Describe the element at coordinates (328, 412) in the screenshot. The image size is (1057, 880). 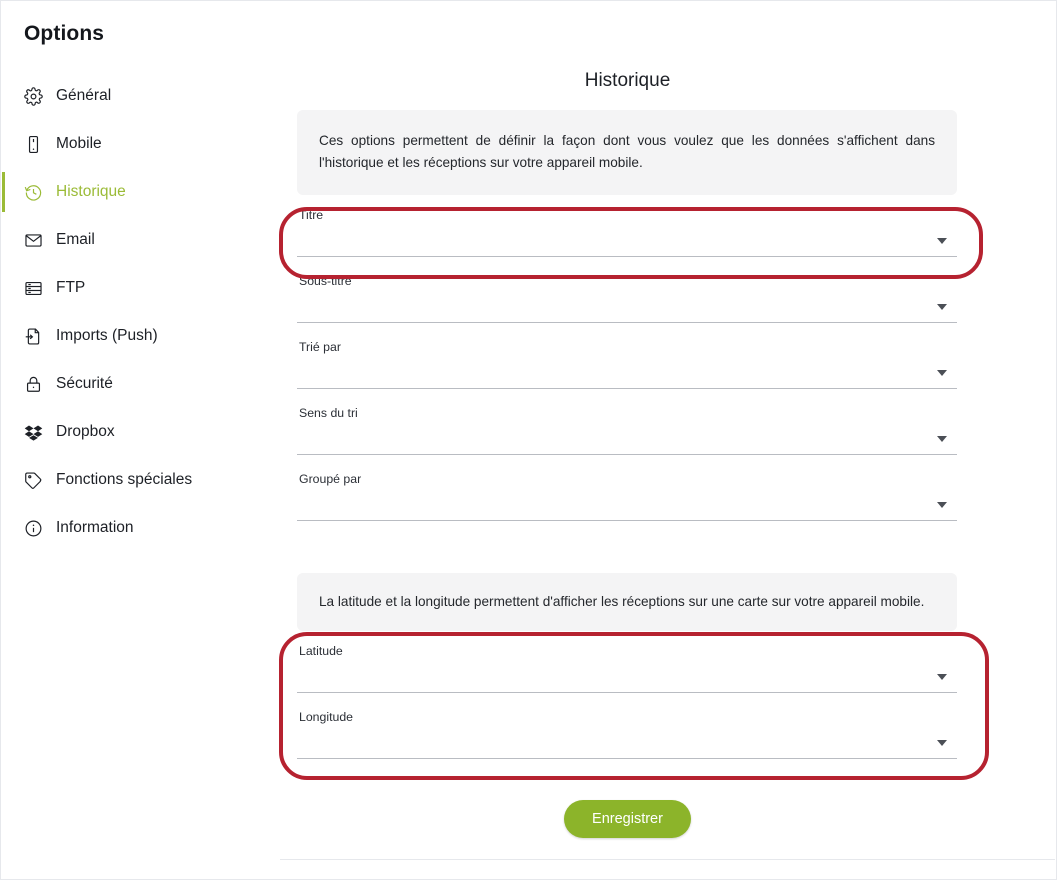
I see `field-label: Sens du tri` at that location.